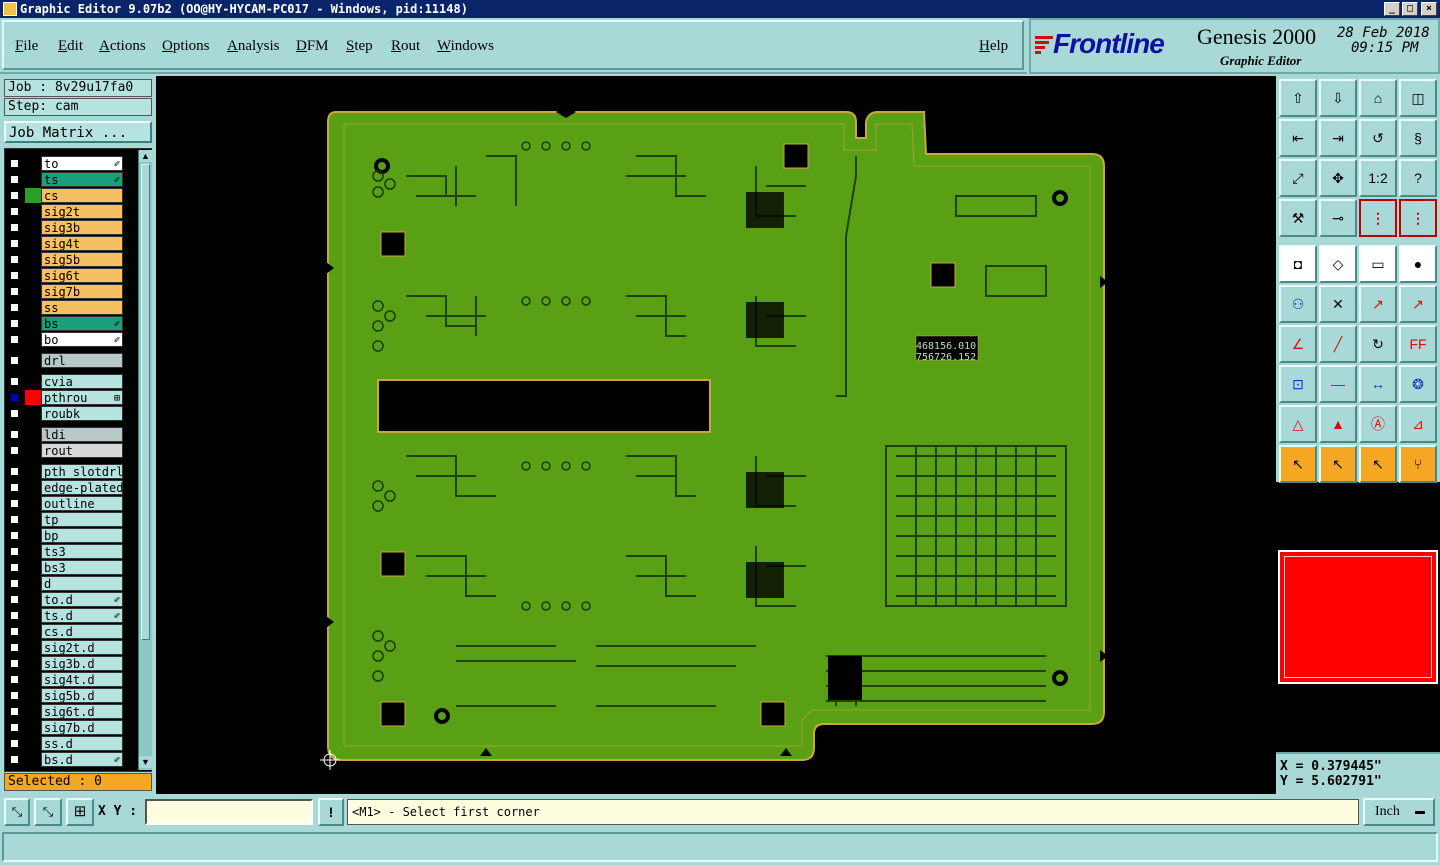  What do you see at coordinates (82, 599) in the screenshot?
I see `layer-name: to.d ✐` at bounding box center [82, 599].